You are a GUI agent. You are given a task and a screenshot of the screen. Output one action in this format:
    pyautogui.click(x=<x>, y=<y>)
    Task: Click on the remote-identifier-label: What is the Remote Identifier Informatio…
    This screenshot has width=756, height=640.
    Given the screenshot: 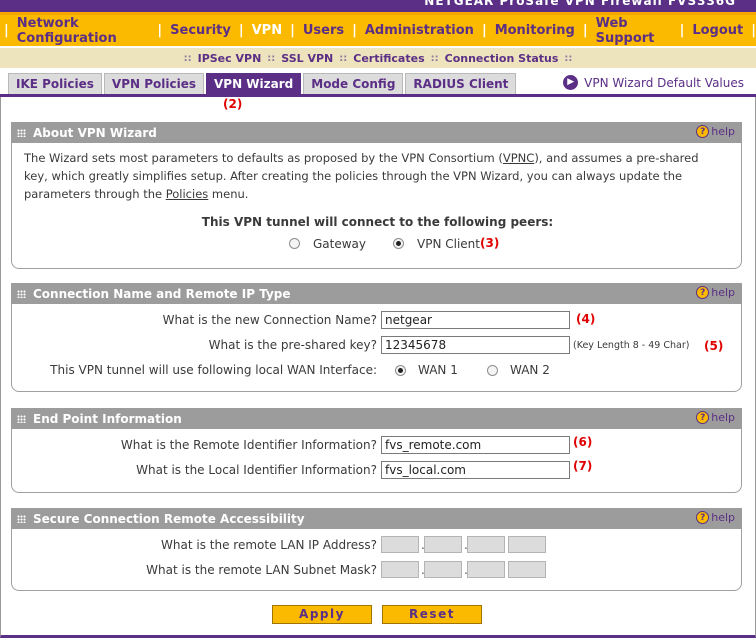 What is the action you would take?
    pyautogui.click(x=248, y=445)
    